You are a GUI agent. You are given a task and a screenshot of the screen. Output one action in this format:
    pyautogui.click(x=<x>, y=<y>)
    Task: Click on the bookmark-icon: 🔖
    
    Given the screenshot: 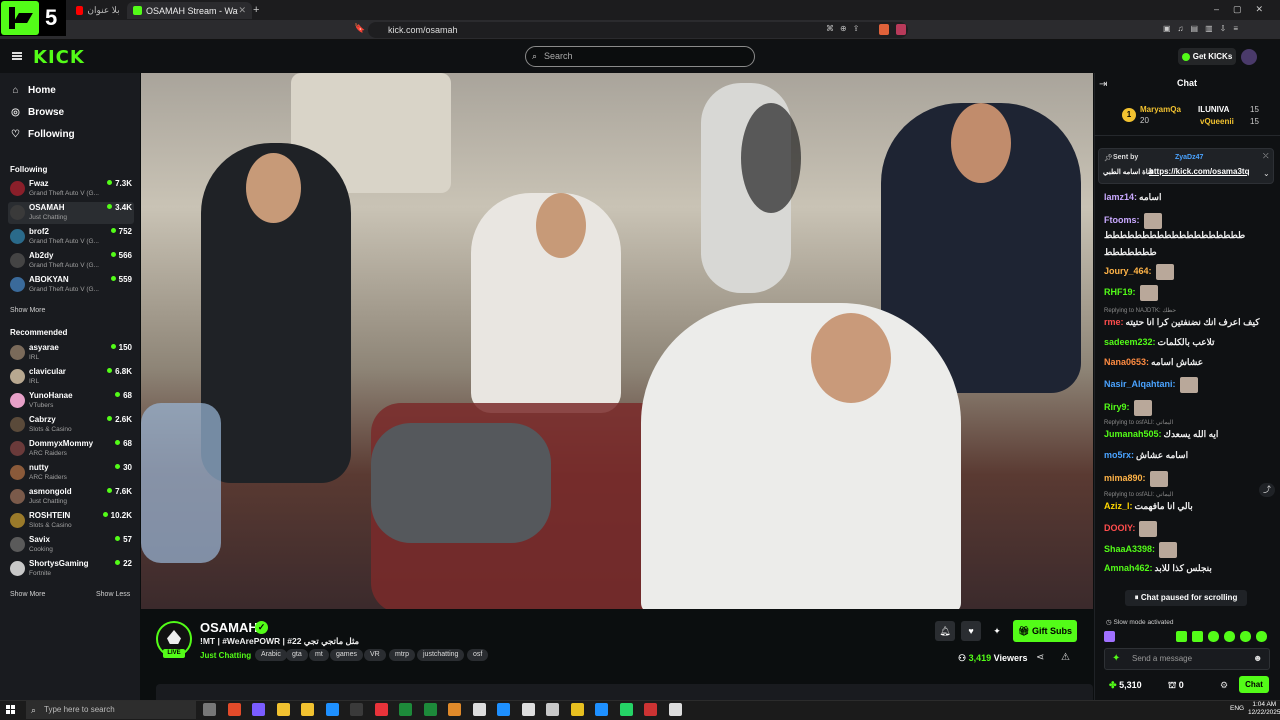 What is the action you would take?
    pyautogui.click(x=359, y=28)
    